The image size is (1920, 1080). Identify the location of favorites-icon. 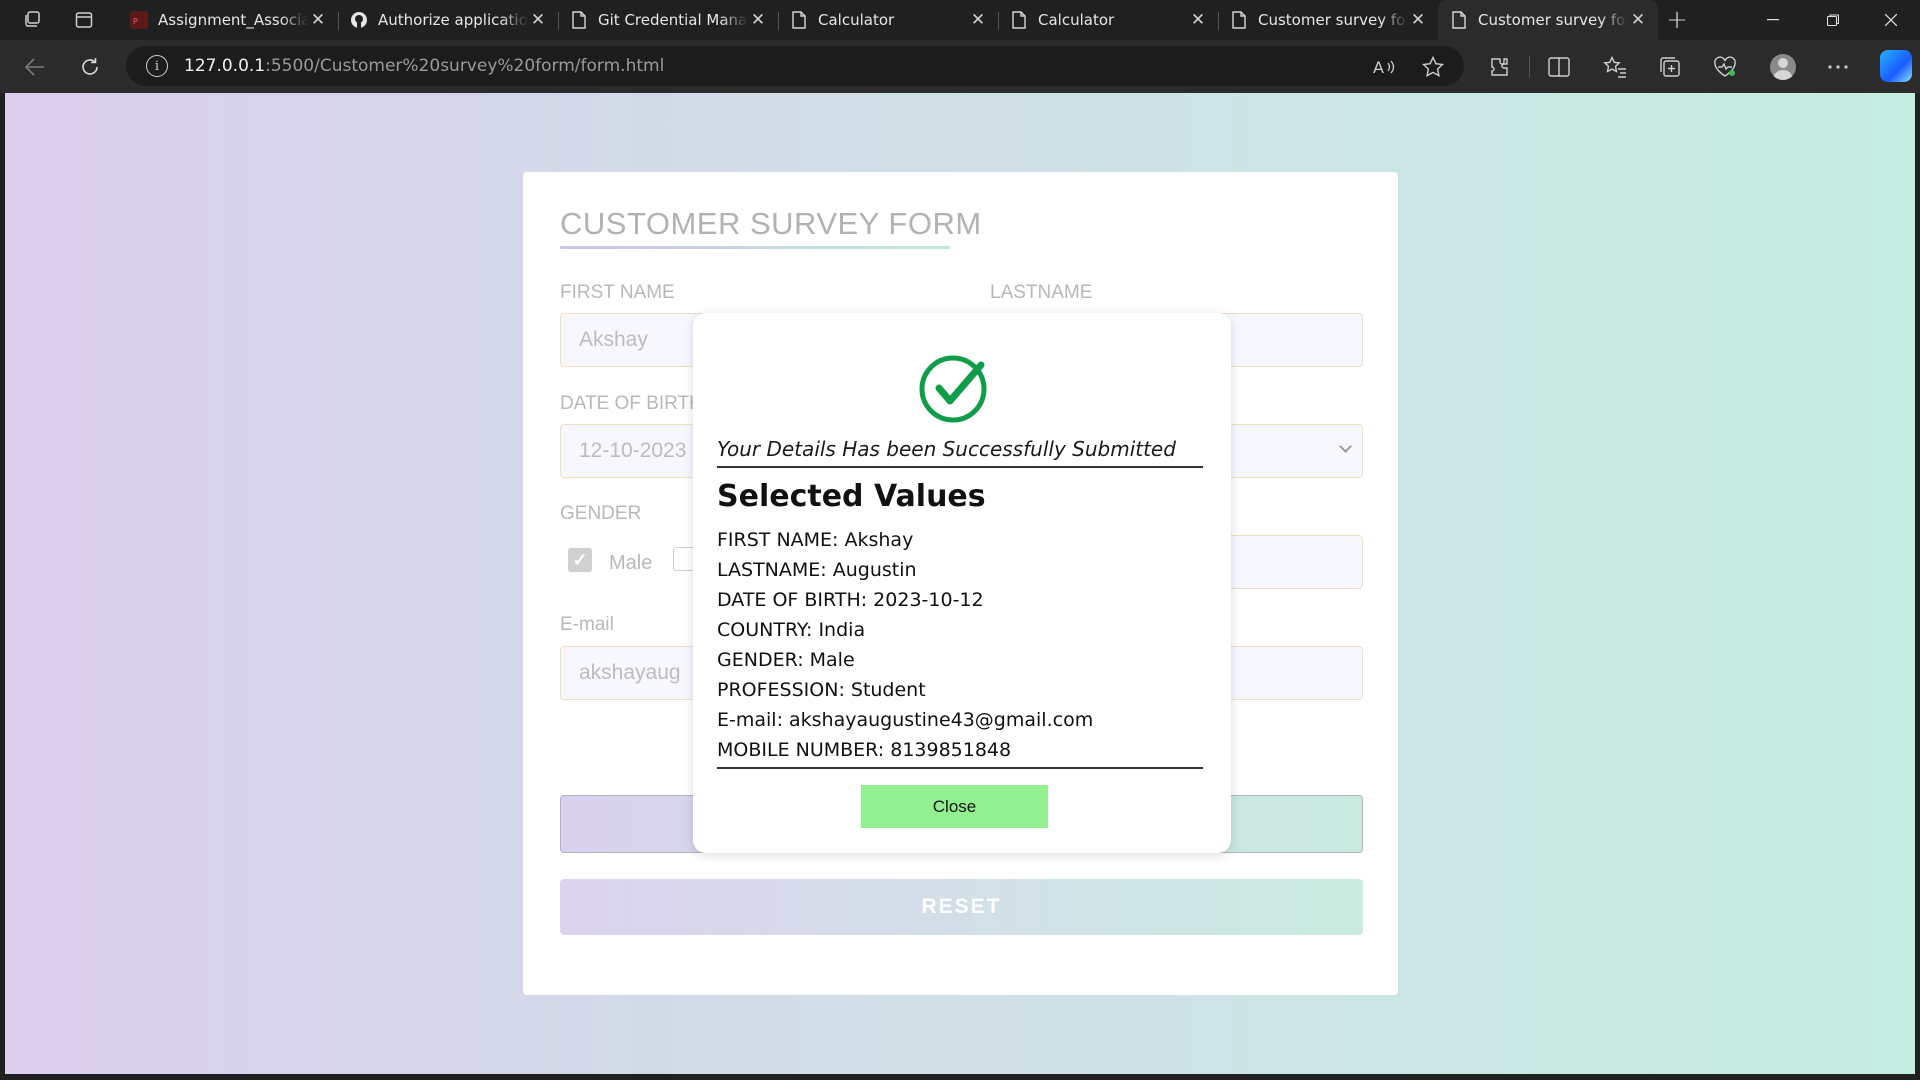
(1615, 67).